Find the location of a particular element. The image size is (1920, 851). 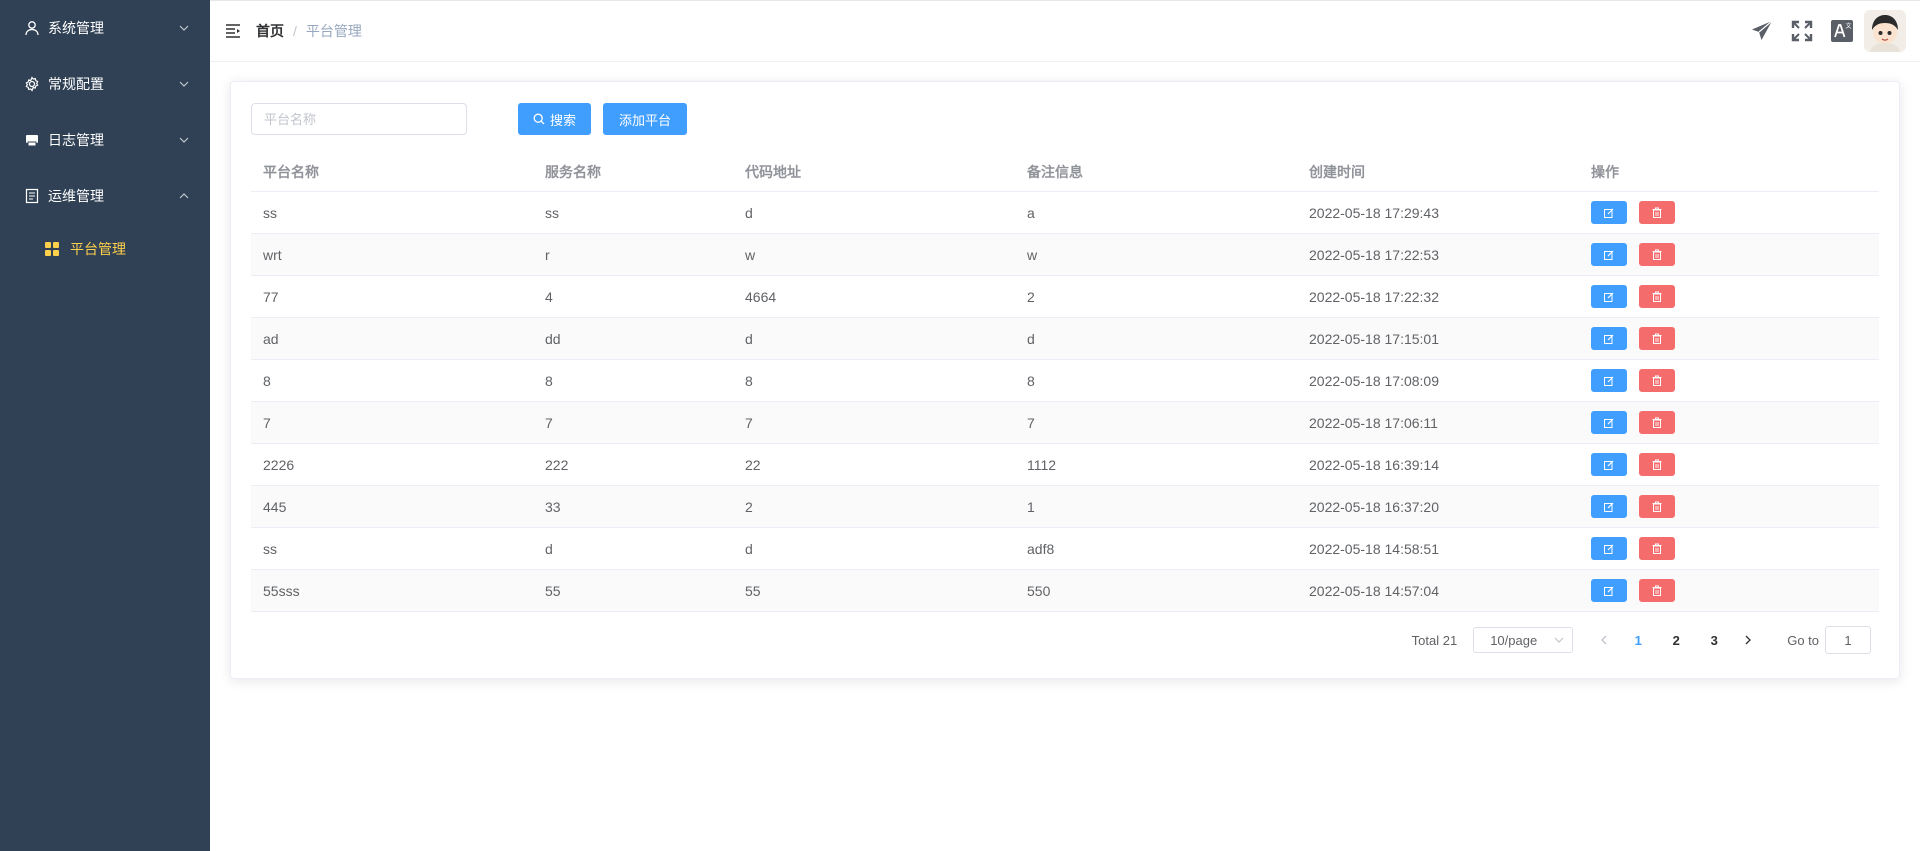

cell-code-address: 2 is located at coordinates (749, 506).